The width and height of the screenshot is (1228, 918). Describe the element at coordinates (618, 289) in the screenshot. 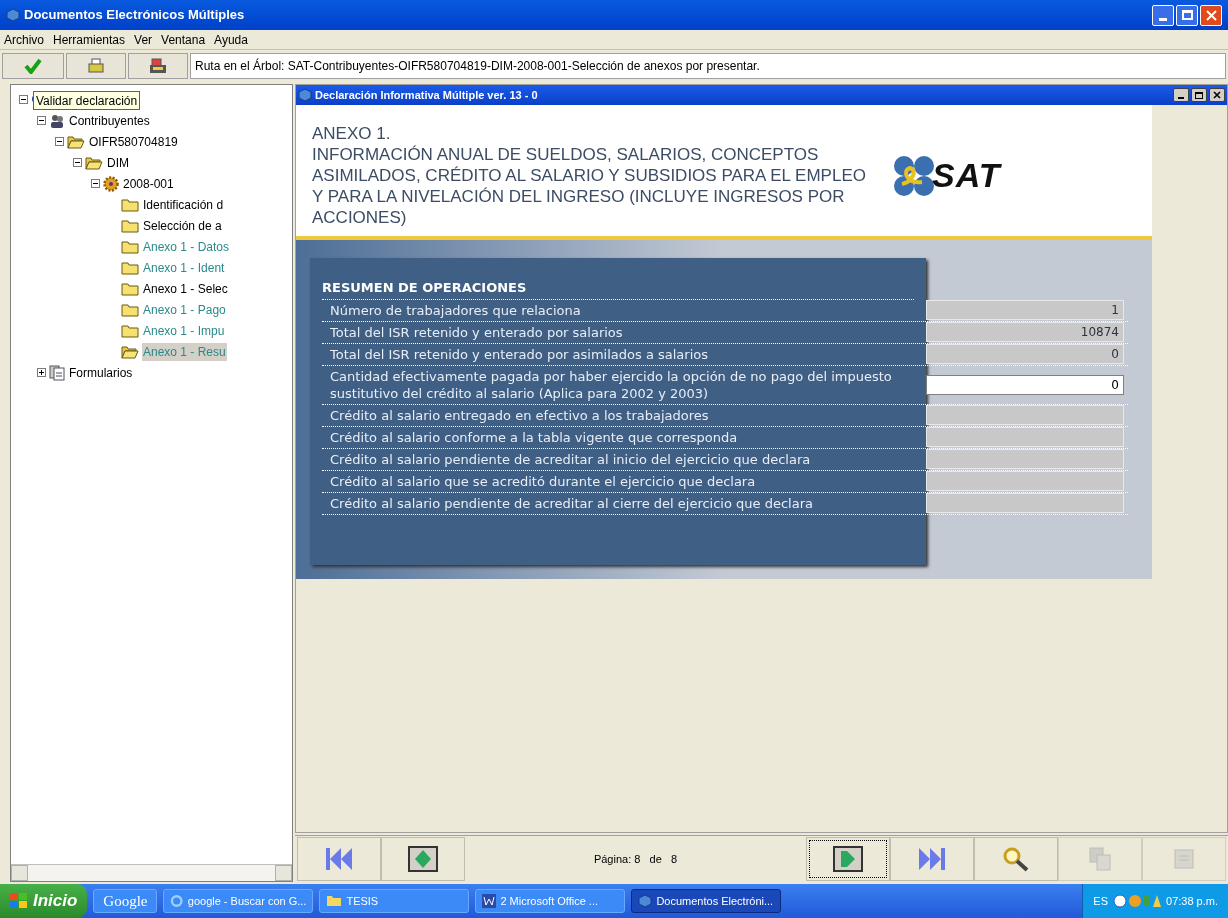

I see `section-title: RESUMEN DE OPERACIONES` at that location.